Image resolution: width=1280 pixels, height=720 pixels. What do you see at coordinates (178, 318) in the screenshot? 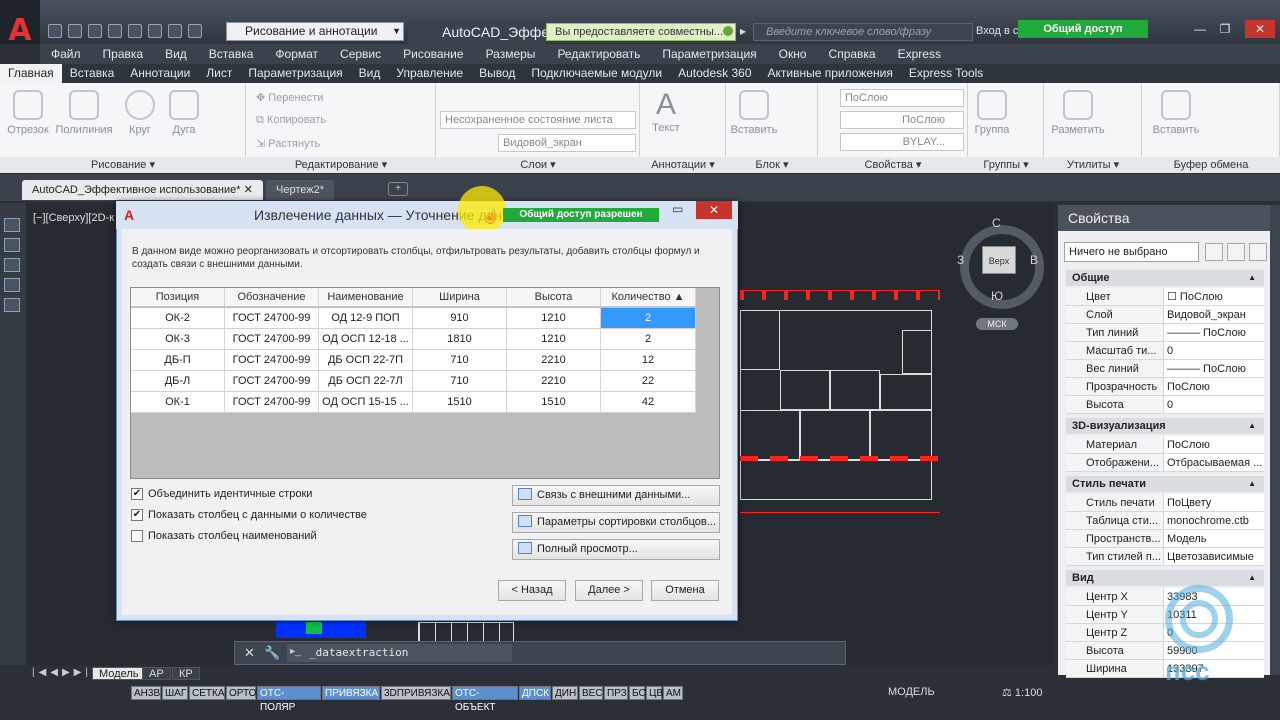
I see `table-cell: ОК-2` at bounding box center [178, 318].